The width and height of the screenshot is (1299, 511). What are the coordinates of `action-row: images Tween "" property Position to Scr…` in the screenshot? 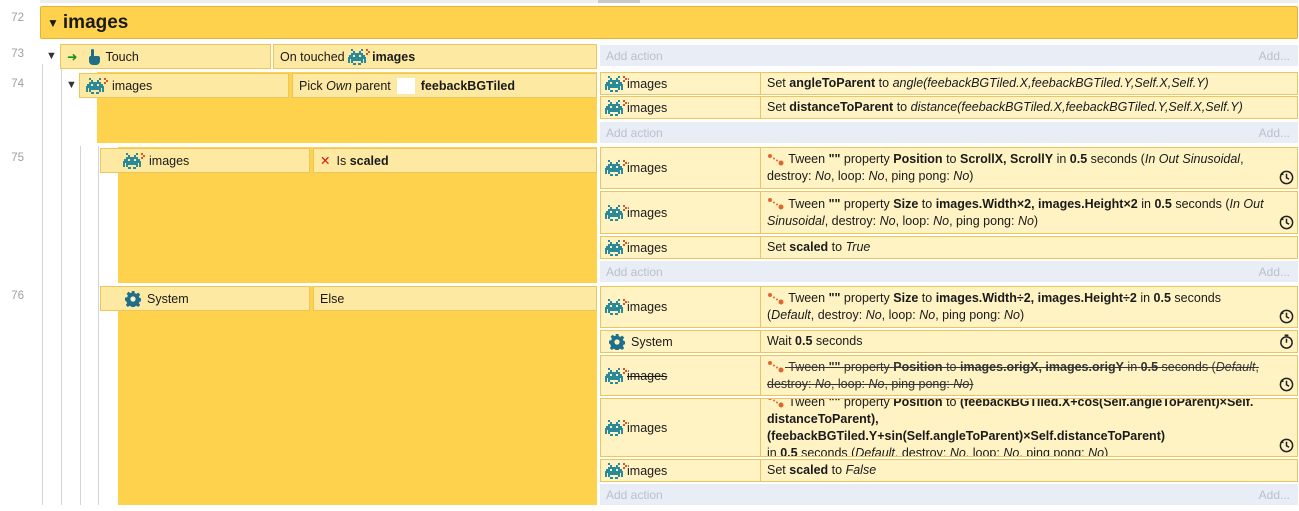 It's located at (949, 168).